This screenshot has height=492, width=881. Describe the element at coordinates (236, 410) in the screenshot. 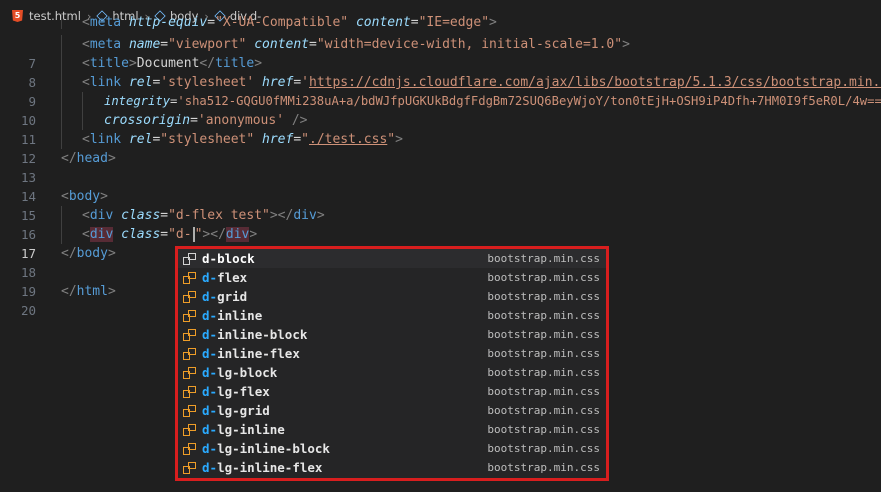

I see `suggestion-label: d-d-lg-gridlg-grid` at that location.